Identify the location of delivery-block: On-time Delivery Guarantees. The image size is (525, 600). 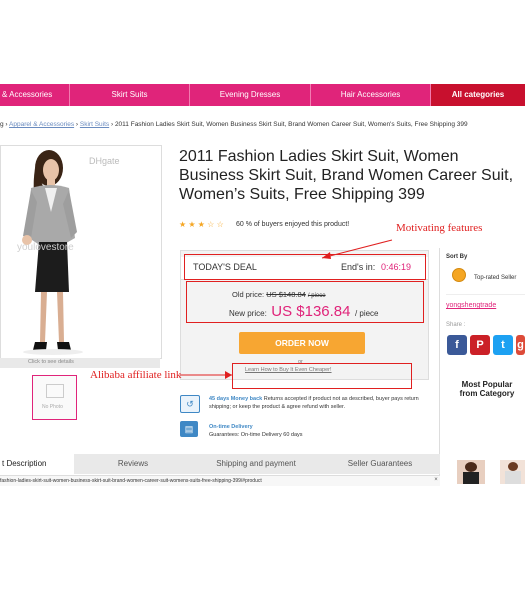
(256, 431).